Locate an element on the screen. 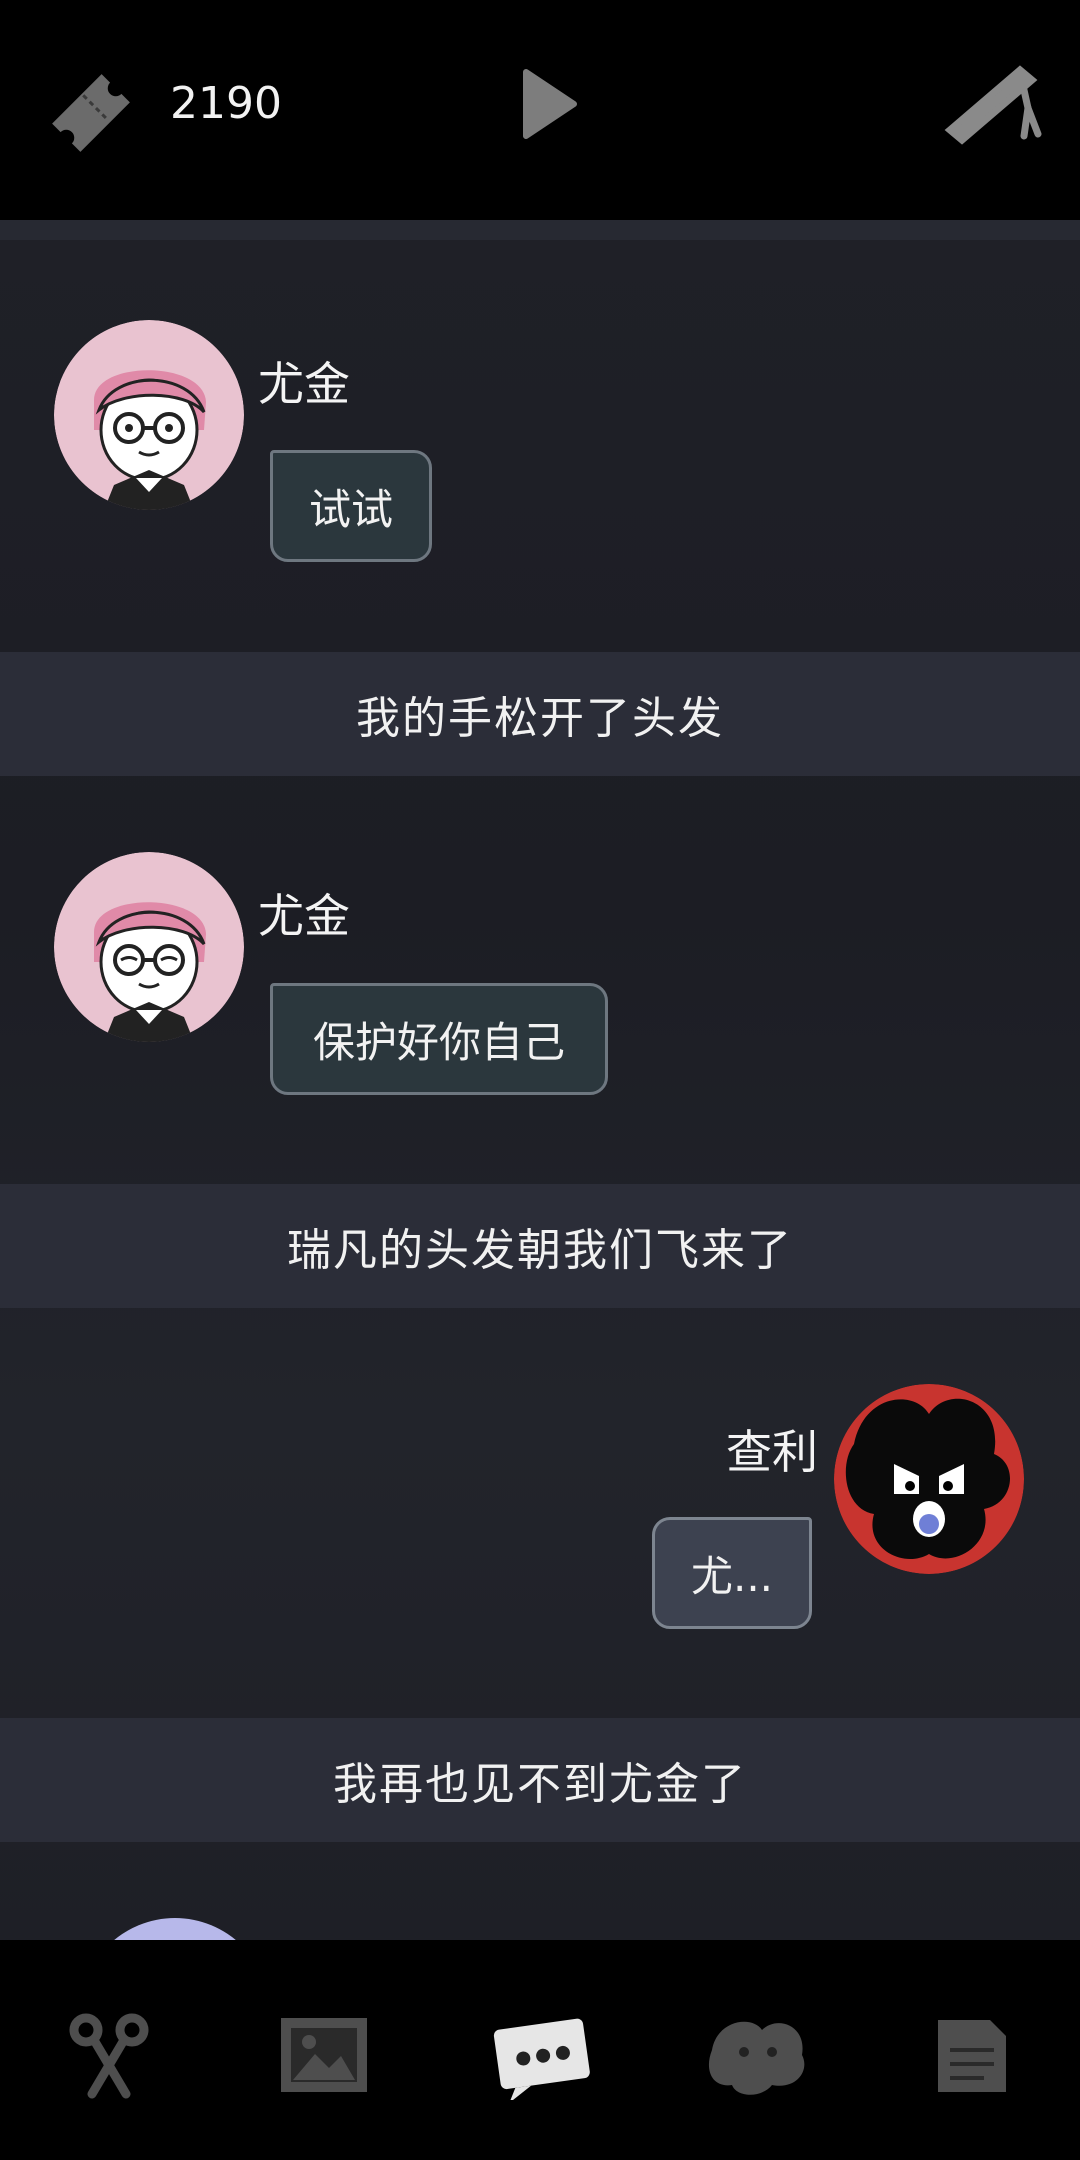 Image resolution: width=1080 pixels, height=2160 pixels. chat-icon is located at coordinates (541, 2059).